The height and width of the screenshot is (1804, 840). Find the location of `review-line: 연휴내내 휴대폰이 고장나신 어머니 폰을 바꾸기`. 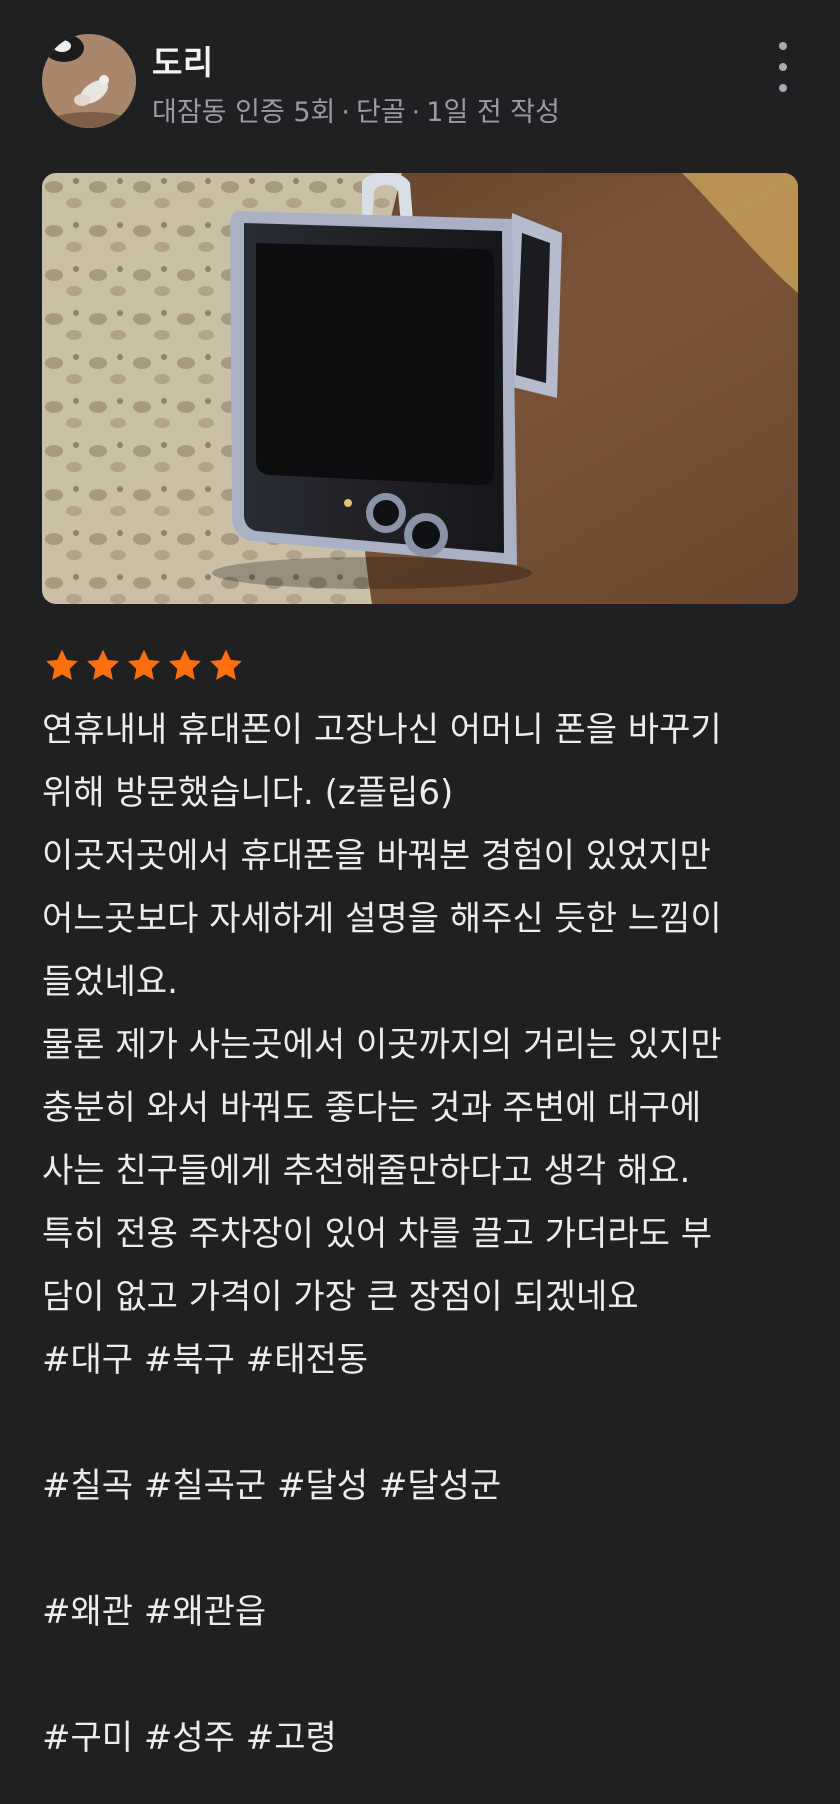

review-line: 연휴내내 휴대폰이 고장나신 어머니 폰을 바꾸기 is located at coordinates (382, 730).